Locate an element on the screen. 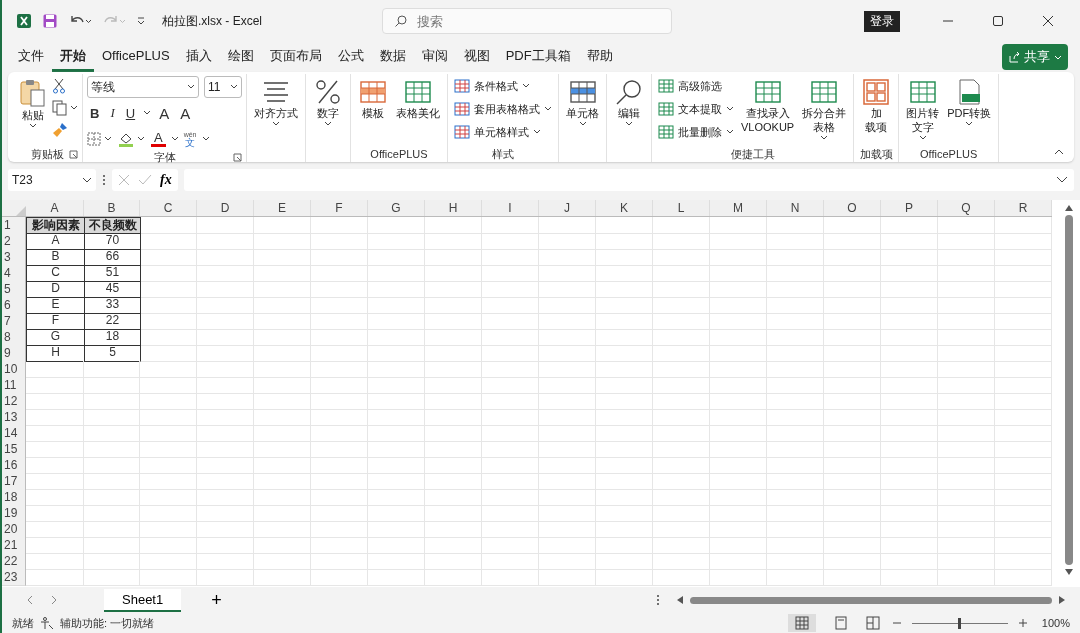  ribbon-list-button: 文本提取 is located at coordinates (696, 109).